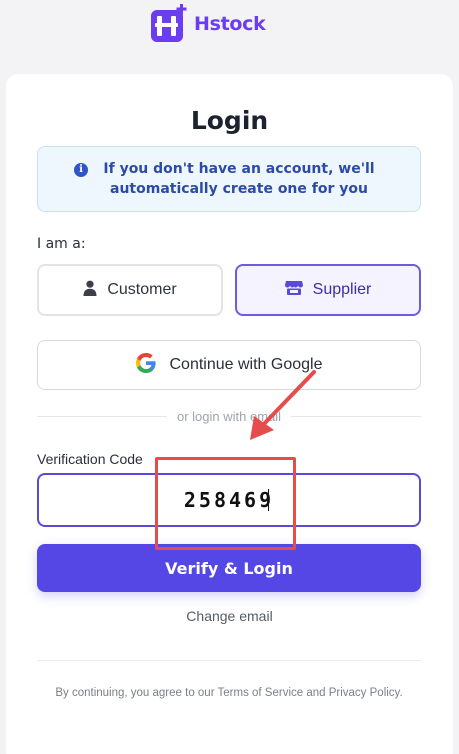 This screenshot has height=754, width=459. What do you see at coordinates (229, 660) in the screenshot?
I see `footer-divider` at bounding box center [229, 660].